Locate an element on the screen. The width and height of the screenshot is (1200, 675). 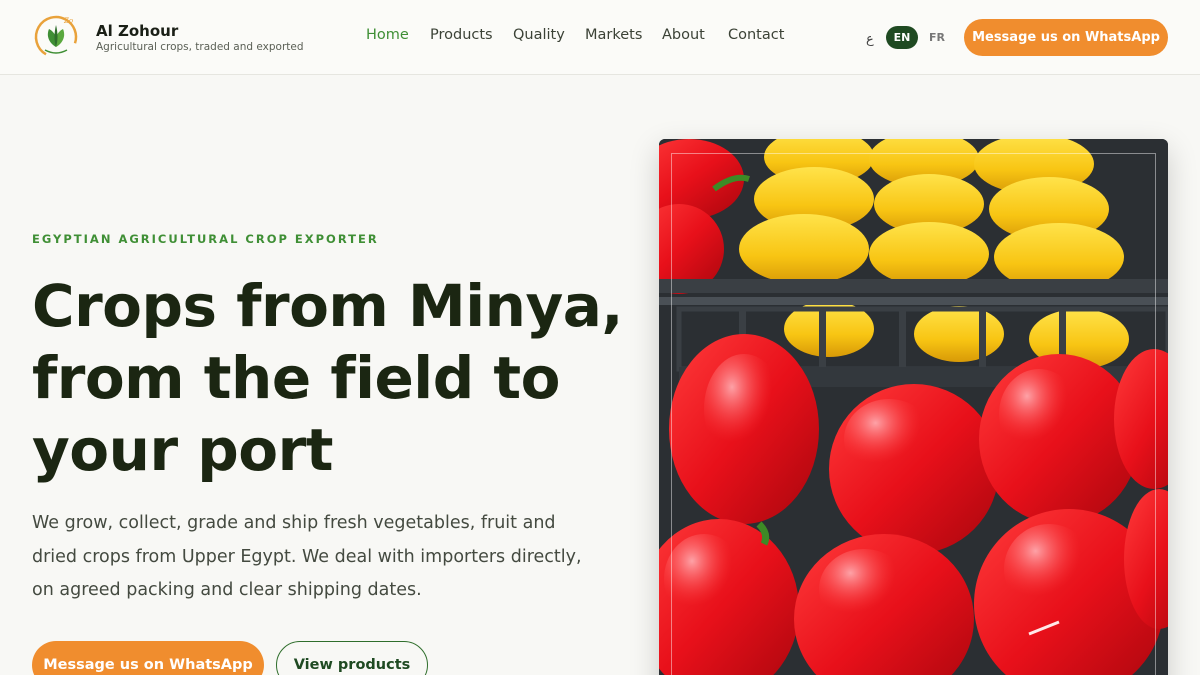
lang-french: FR is located at coordinates (937, 37).